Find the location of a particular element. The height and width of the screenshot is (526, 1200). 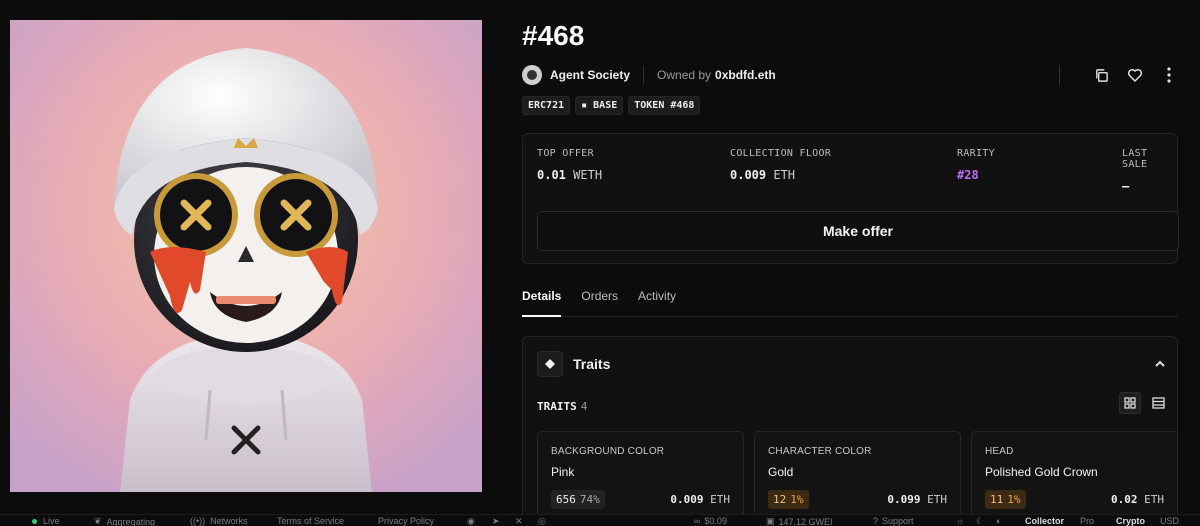

trait-rarity-badge: 11 1% is located at coordinates (1005, 499).